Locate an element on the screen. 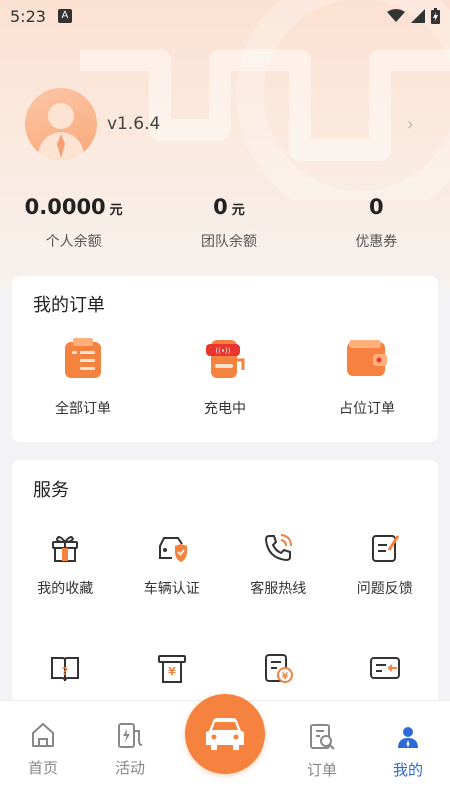 Image resolution: width=450 pixels, height=800 pixels. tab-home: 首页 is located at coordinates (43, 749).